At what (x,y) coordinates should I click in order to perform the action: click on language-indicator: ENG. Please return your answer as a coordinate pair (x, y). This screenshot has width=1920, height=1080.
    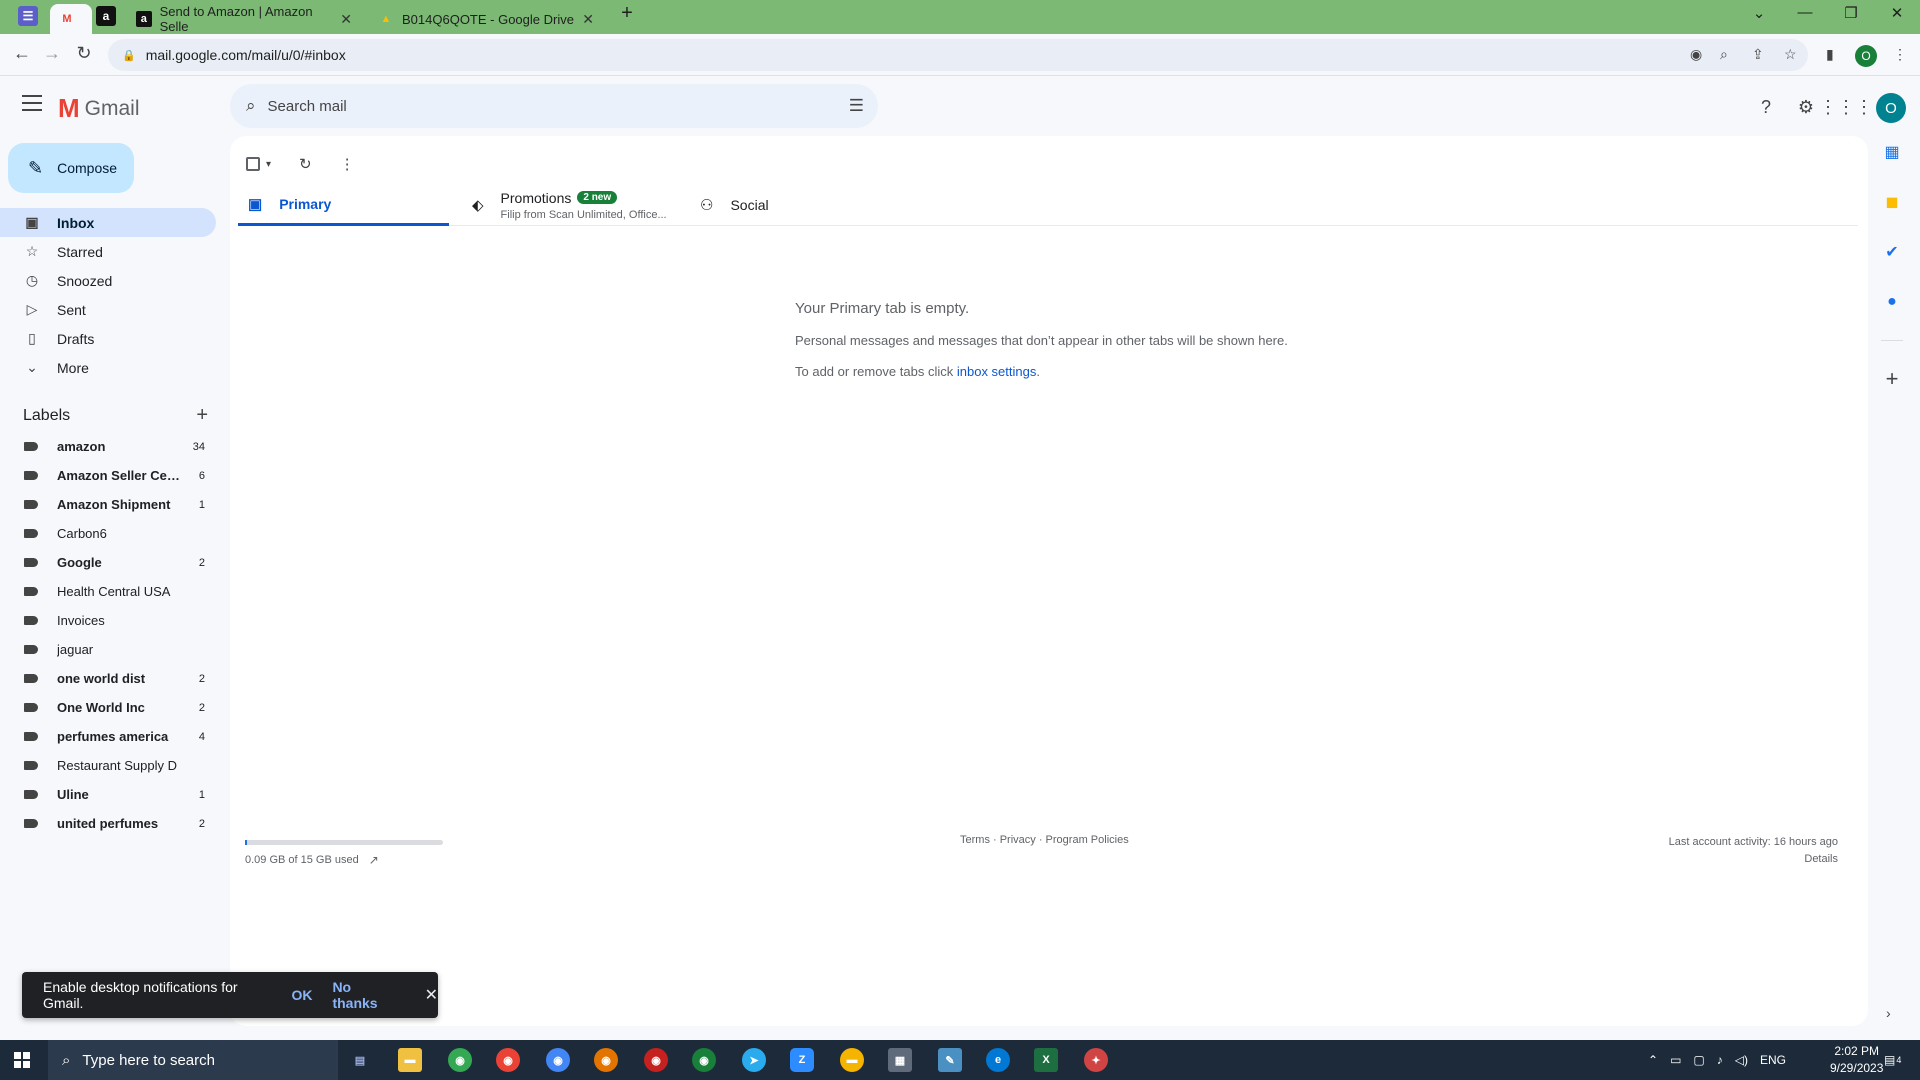
    Looking at the image, I should click on (1773, 1060).